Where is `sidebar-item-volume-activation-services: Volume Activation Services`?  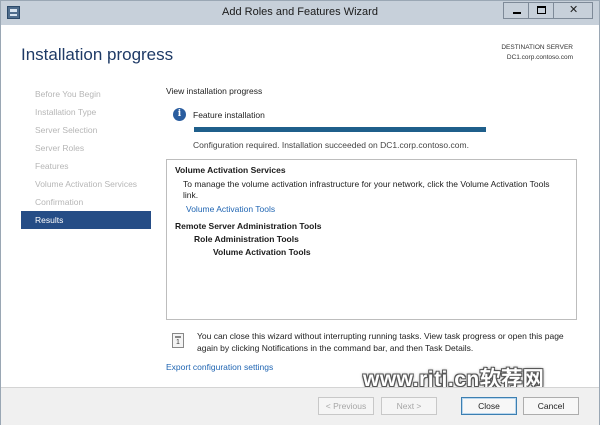
sidebar-item-volume-activation-services: Volume Activation Services is located at coordinates (86, 184).